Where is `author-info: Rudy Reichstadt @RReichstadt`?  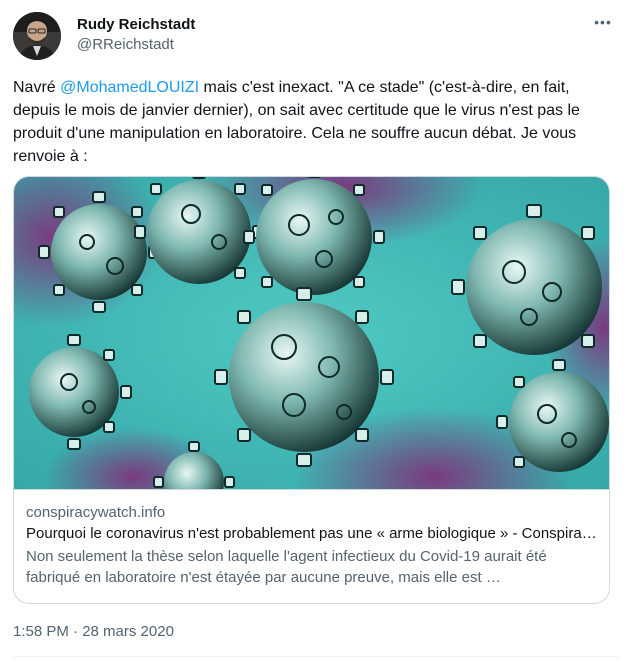 author-info: Rudy Reichstadt @RReichstadt is located at coordinates (136, 35).